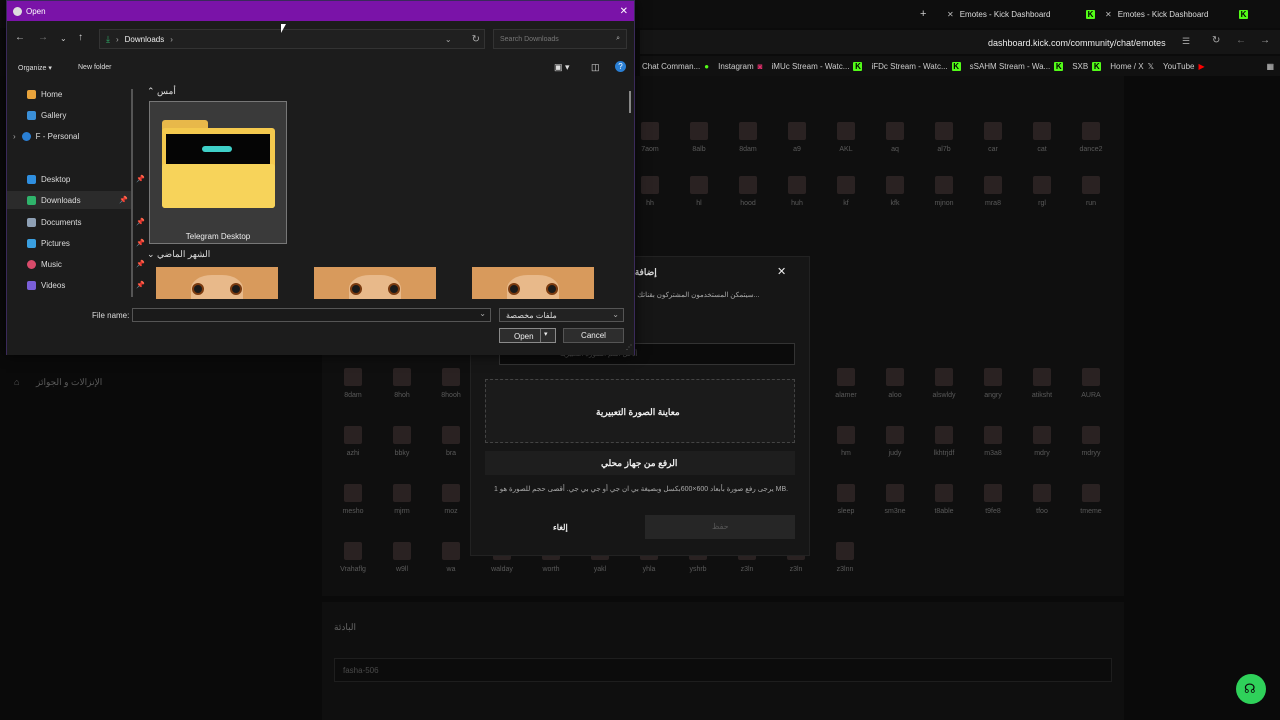 This screenshot has height=720, width=1280. Describe the element at coordinates (1042, 383) in the screenshot. I see `emote-item: atiksht` at that location.